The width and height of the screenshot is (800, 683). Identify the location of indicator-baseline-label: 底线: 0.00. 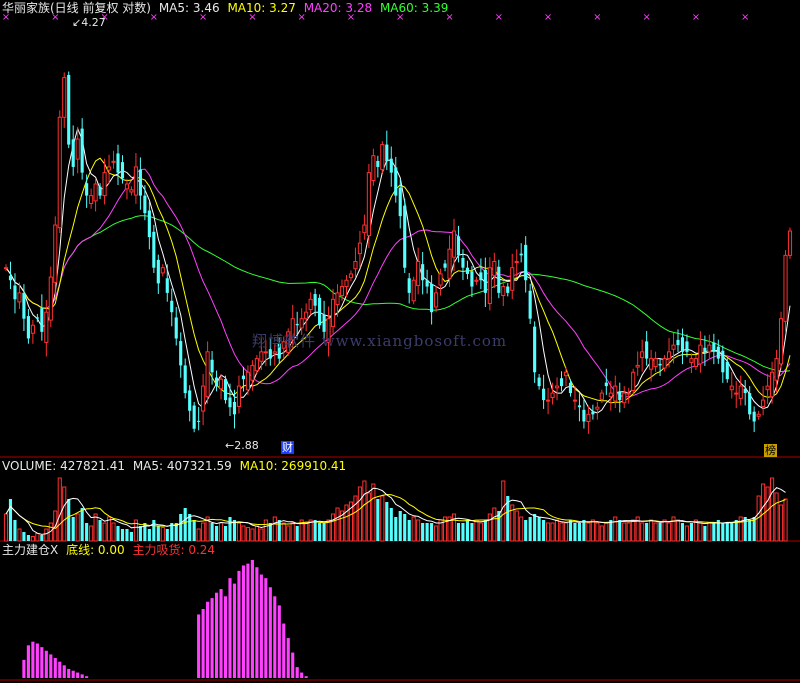
(95, 550).